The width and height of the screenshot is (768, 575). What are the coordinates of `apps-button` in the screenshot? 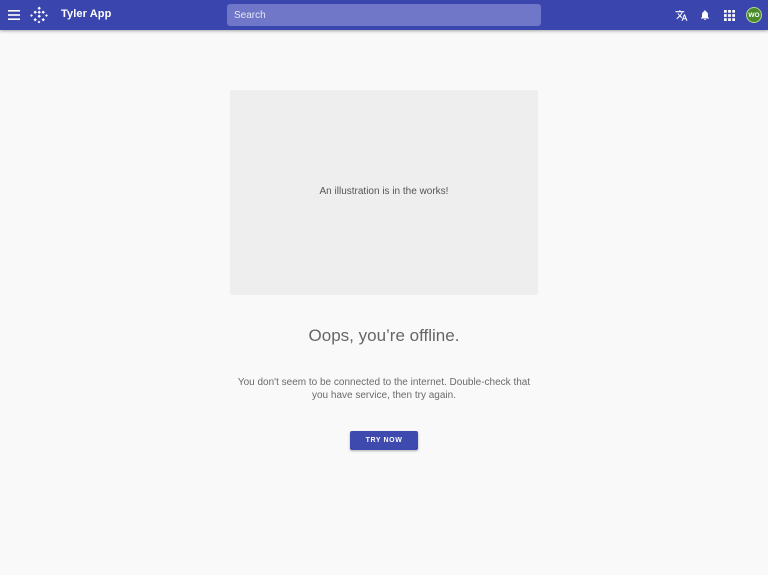 It's located at (729, 15).